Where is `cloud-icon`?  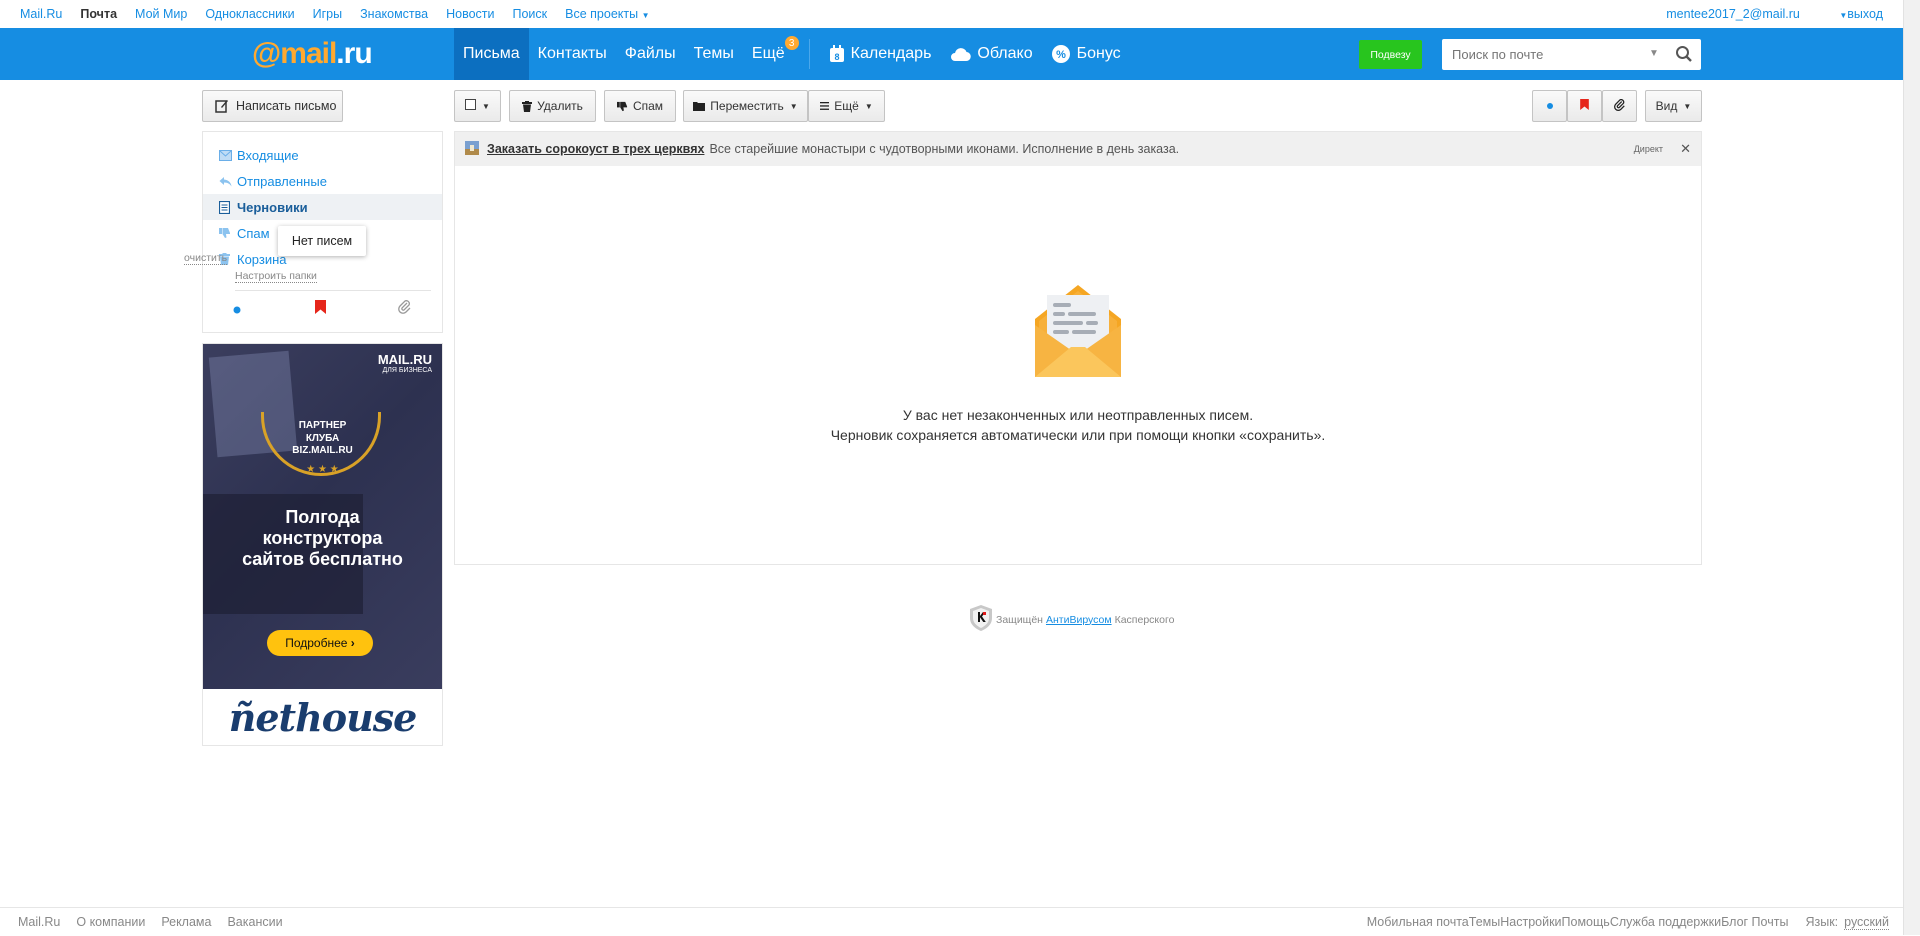 cloud-icon is located at coordinates (960, 54).